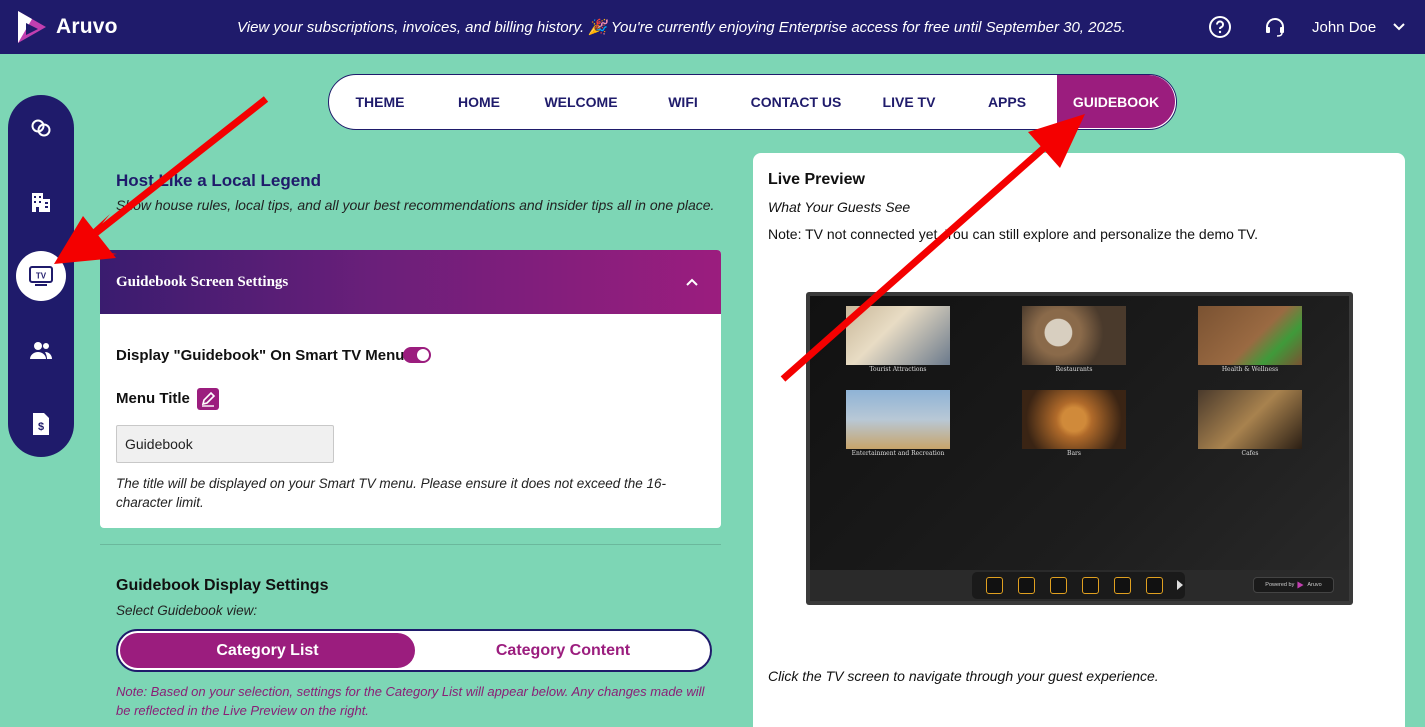  I want to click on live-preview-title: Live Preview, so click(816, 179).